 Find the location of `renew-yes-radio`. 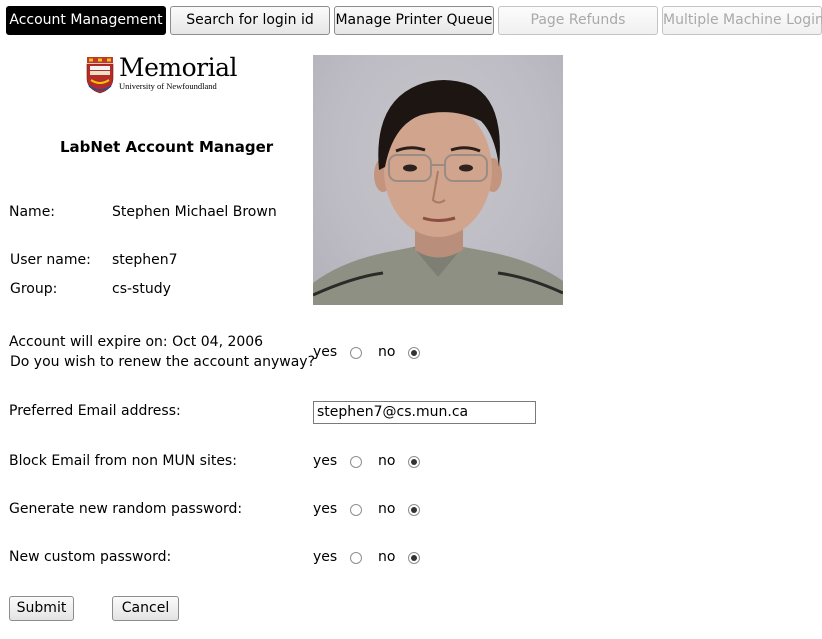

renew-yes-radio is located at coordinates (356, 353).